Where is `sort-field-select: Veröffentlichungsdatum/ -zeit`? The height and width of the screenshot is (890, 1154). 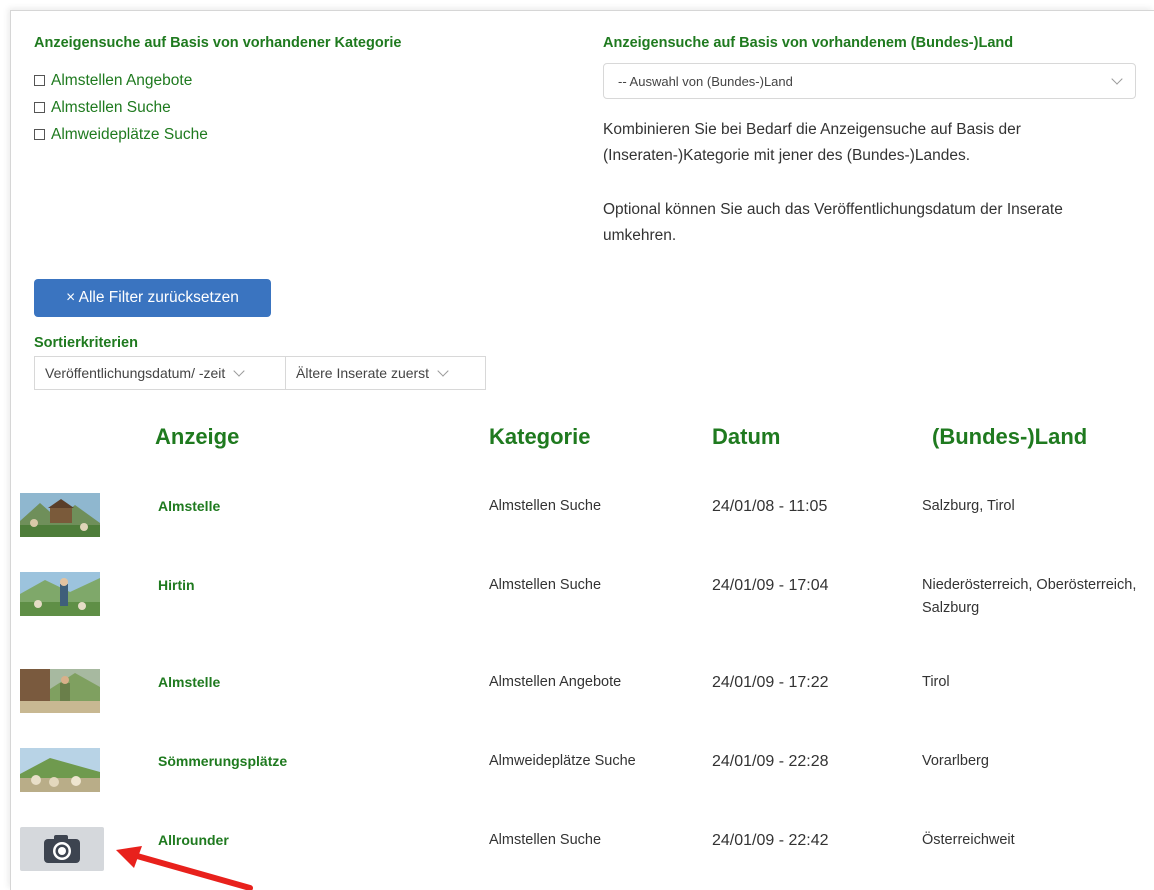
sort-field-select: Veröffentlichungsdatum/ -zeit is located at coordinates (160, 373).